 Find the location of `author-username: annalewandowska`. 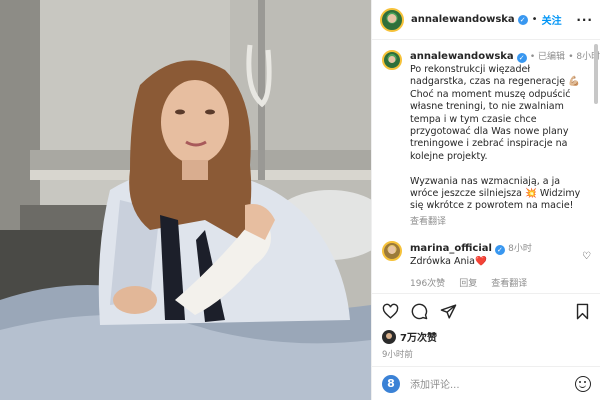

author-username: annalewandowska is located at coordinates (463, 19).